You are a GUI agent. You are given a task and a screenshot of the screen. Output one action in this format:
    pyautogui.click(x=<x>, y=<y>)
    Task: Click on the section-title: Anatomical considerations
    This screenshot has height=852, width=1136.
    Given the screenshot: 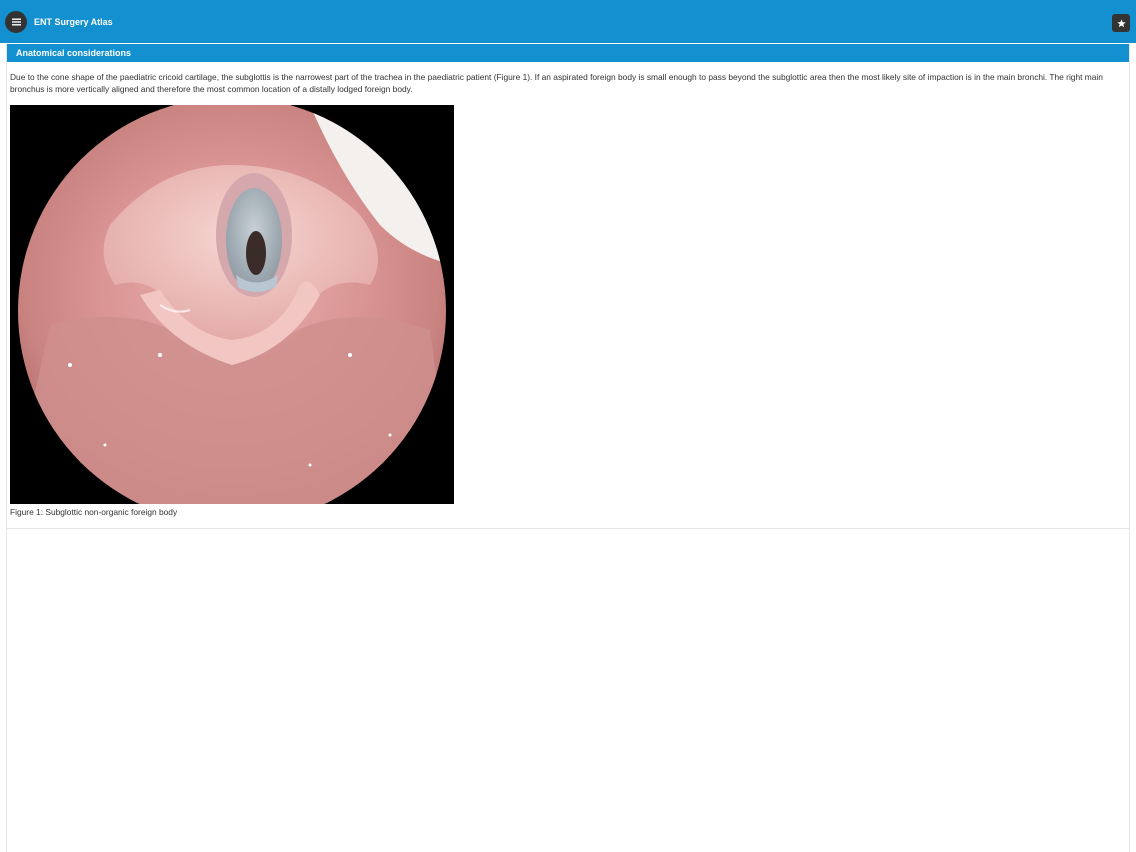 What is the action you would take?
    pyautogui.click(x=74, y=53)
    